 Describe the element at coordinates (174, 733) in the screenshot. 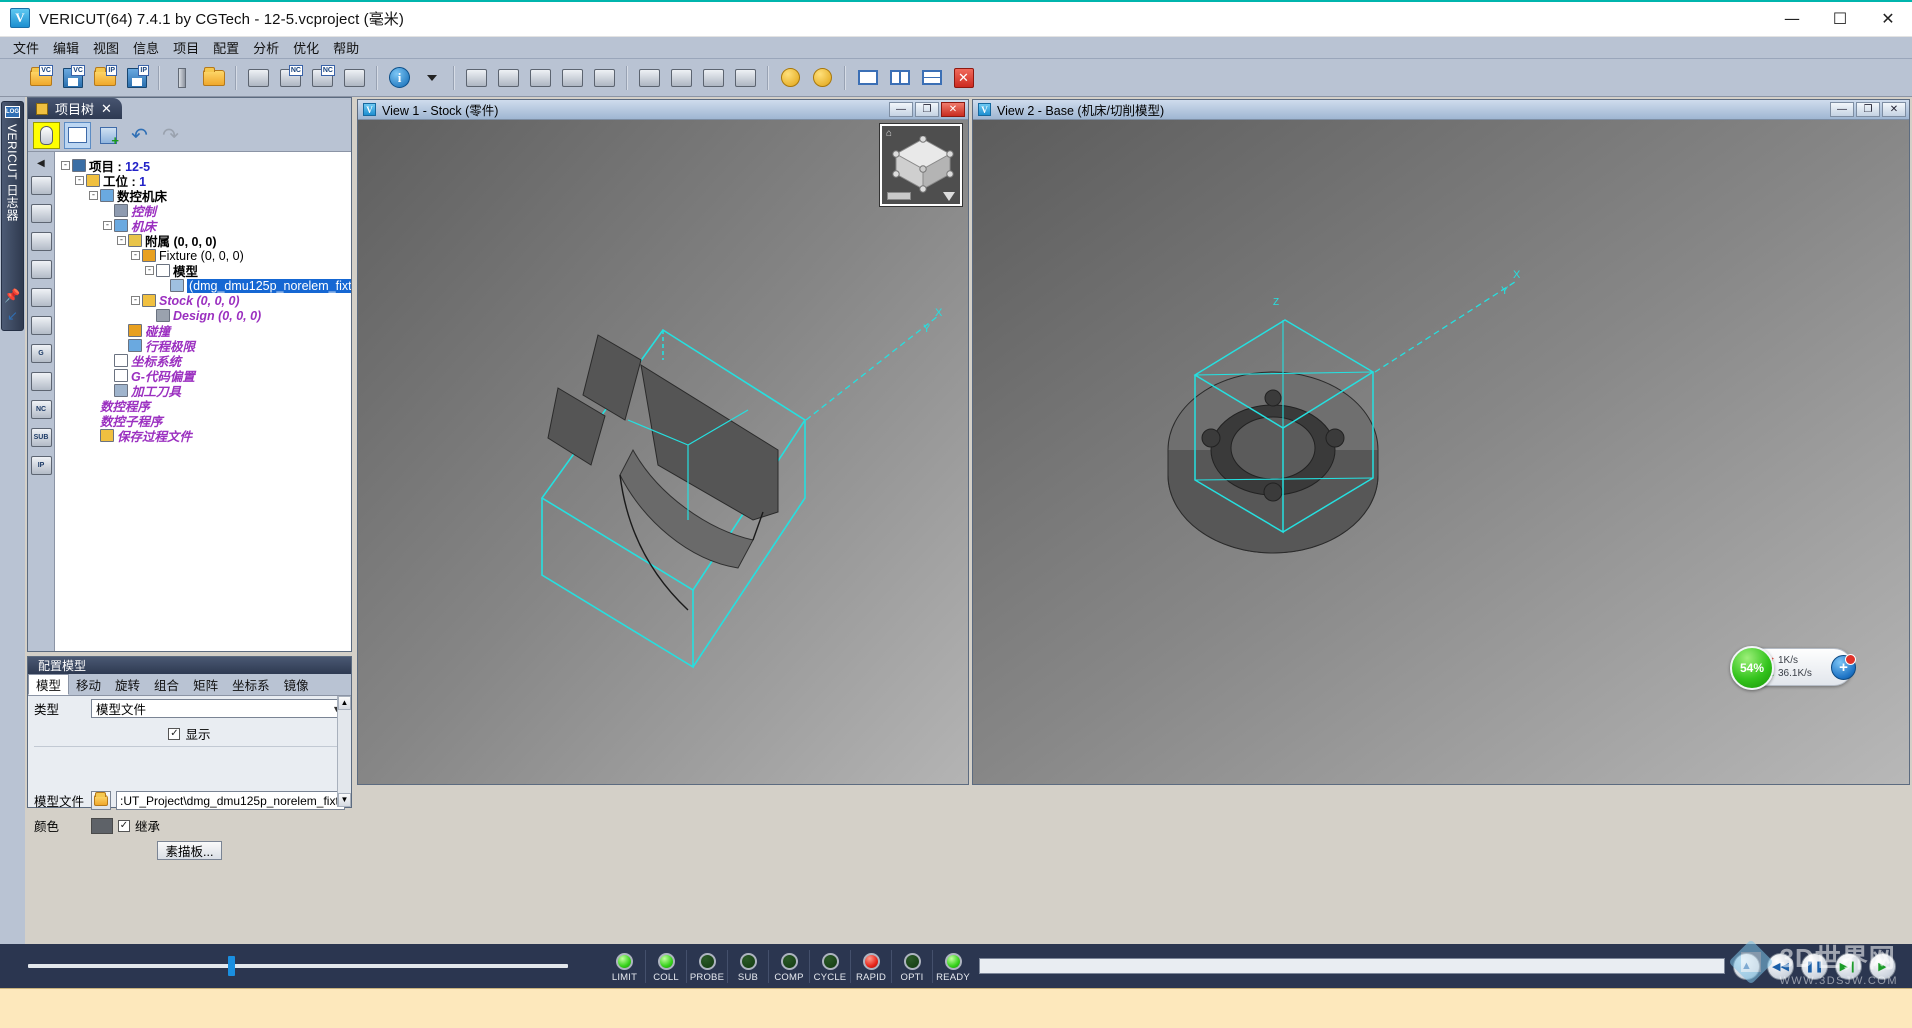

I see `show-checkbox: ✓` at that location.